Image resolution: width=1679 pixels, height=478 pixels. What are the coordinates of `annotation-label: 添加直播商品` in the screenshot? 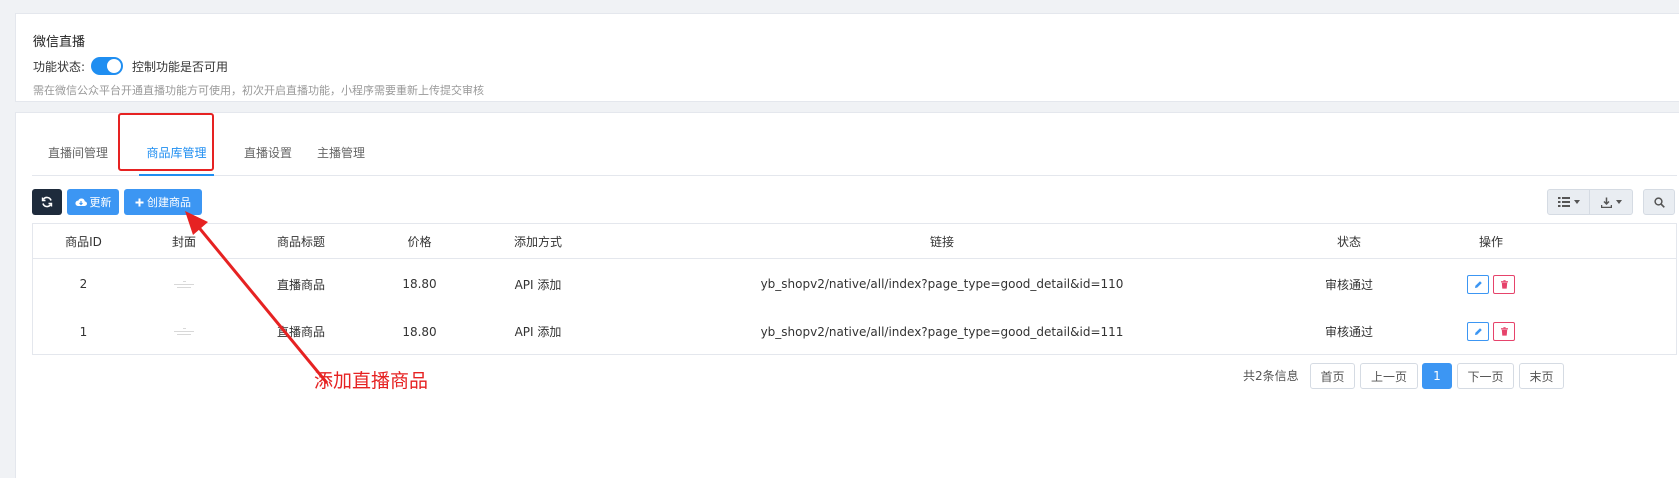 It's located at (371, 381).